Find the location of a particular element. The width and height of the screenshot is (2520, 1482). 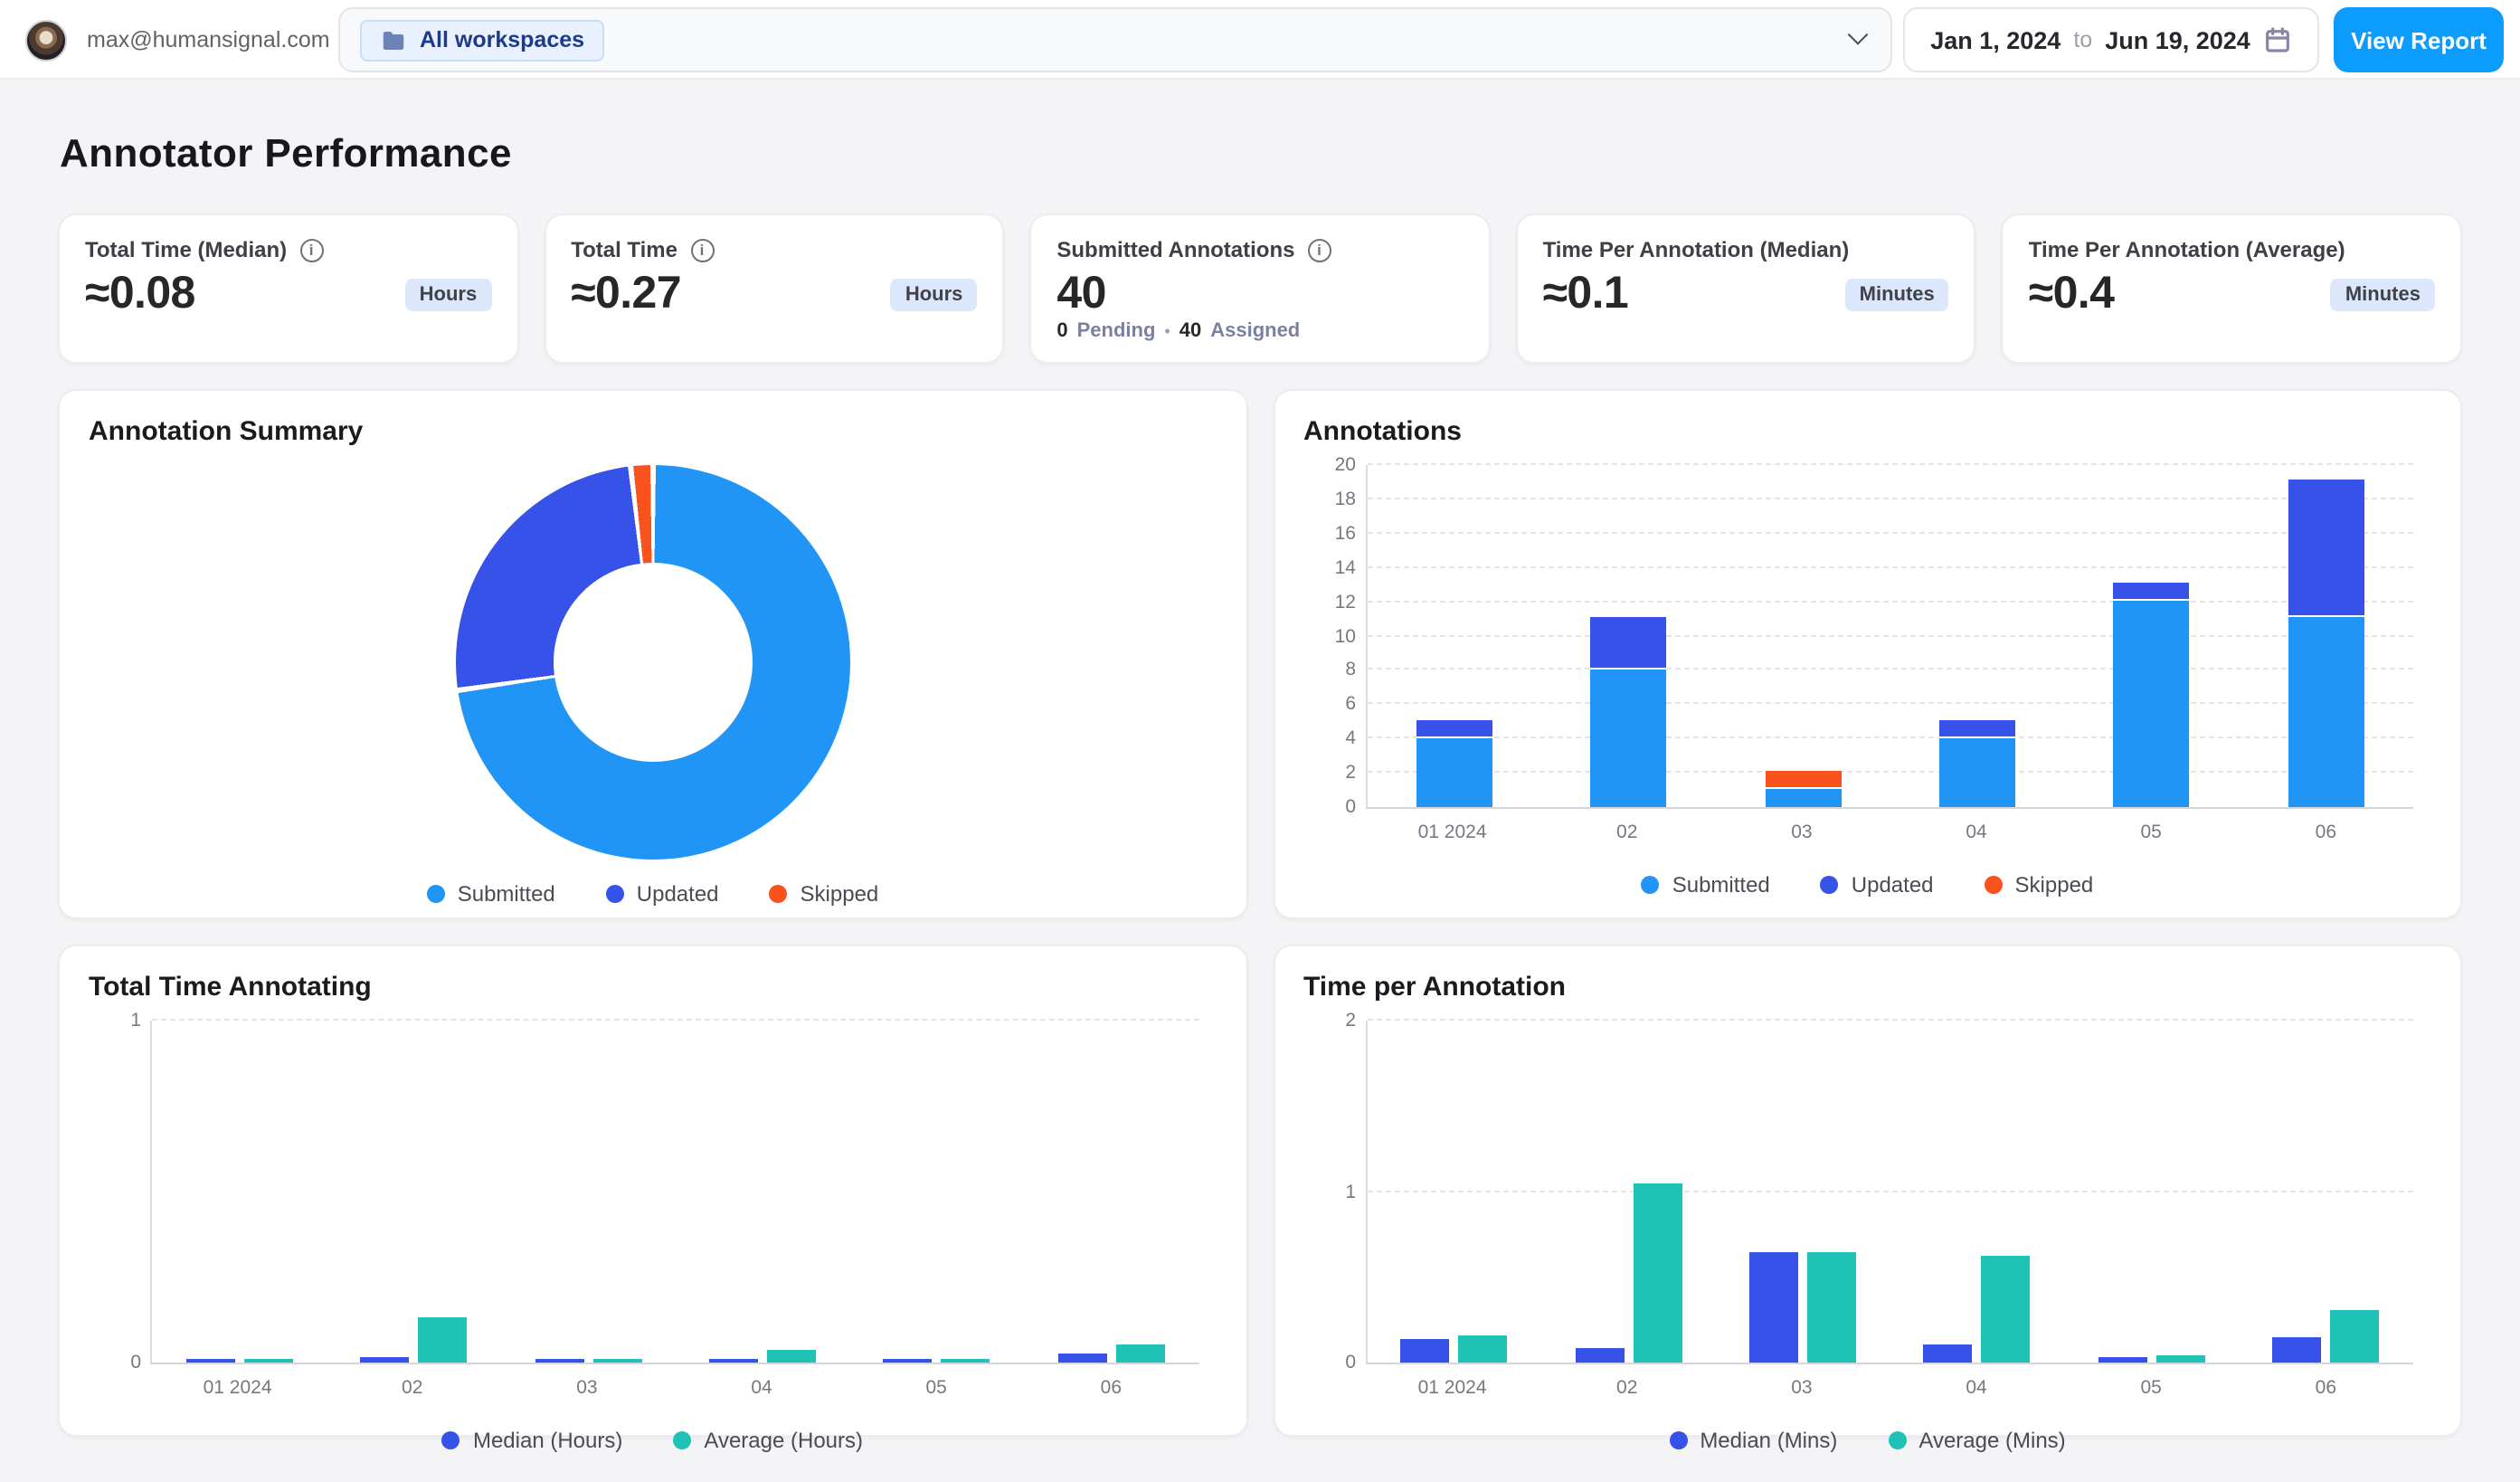

y-axis-label: 1 is located at coordinates (1351, 1191).